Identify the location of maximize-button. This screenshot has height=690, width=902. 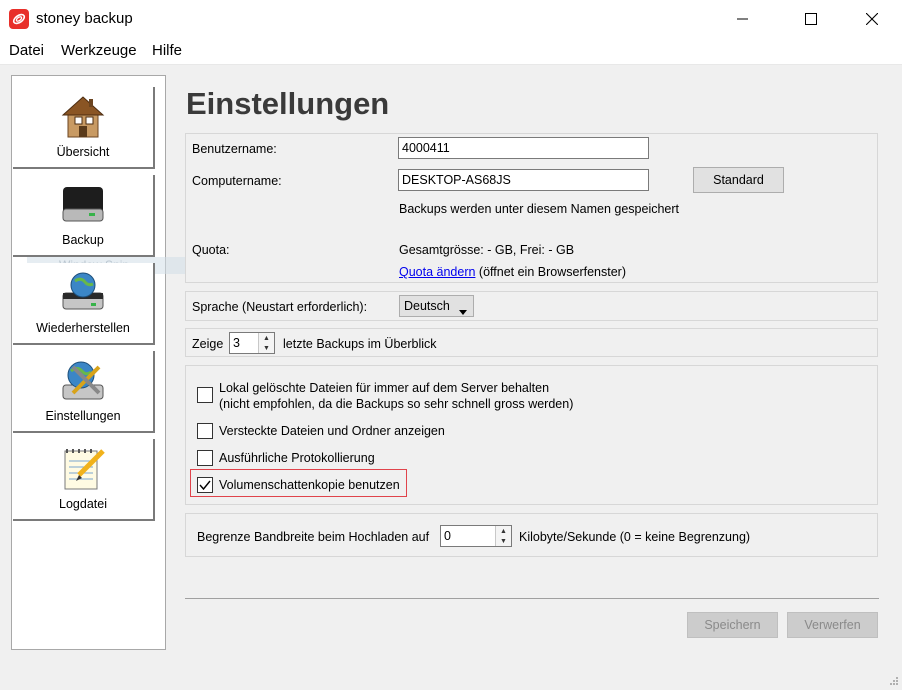
(811, 19).